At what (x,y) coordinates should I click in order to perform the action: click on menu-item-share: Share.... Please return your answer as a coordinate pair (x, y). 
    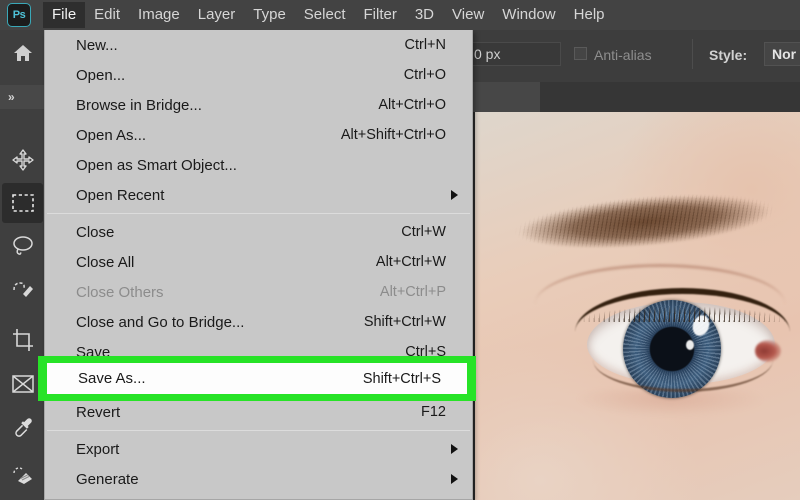
    Looking at the image, I should click on (258, 496).